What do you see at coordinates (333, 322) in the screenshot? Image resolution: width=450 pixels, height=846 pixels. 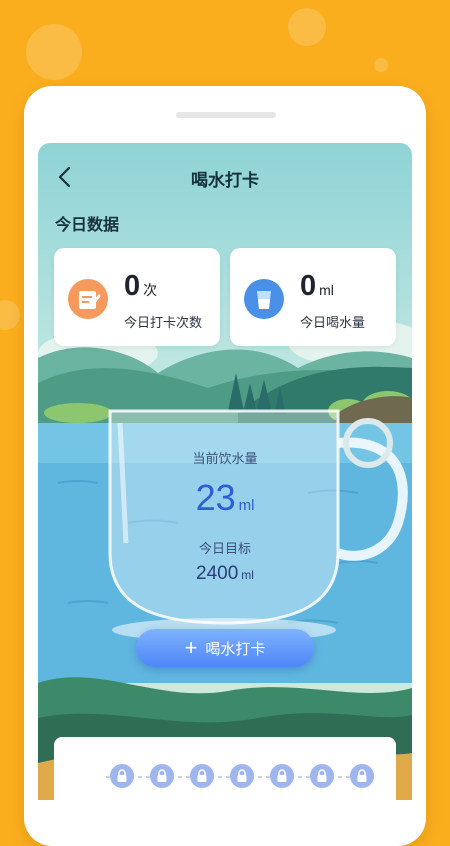 I see `water-amount-label: 今日喝水量` at bounding box center [333, 322].